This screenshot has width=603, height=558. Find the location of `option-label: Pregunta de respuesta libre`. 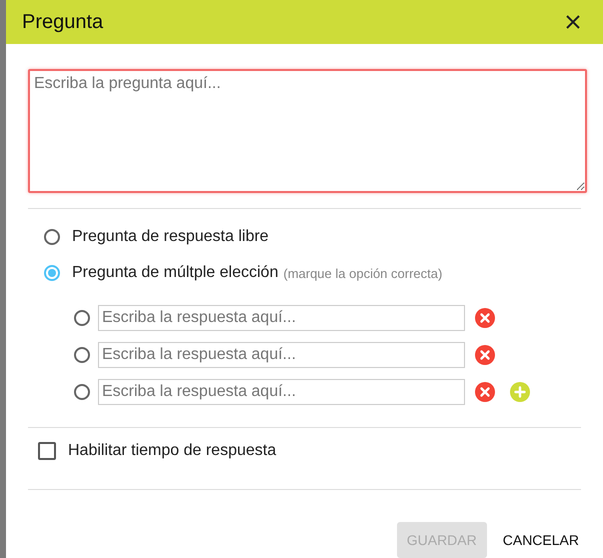

option-label: Pregunta de respuesta libre is located at coordinates (170, 237).